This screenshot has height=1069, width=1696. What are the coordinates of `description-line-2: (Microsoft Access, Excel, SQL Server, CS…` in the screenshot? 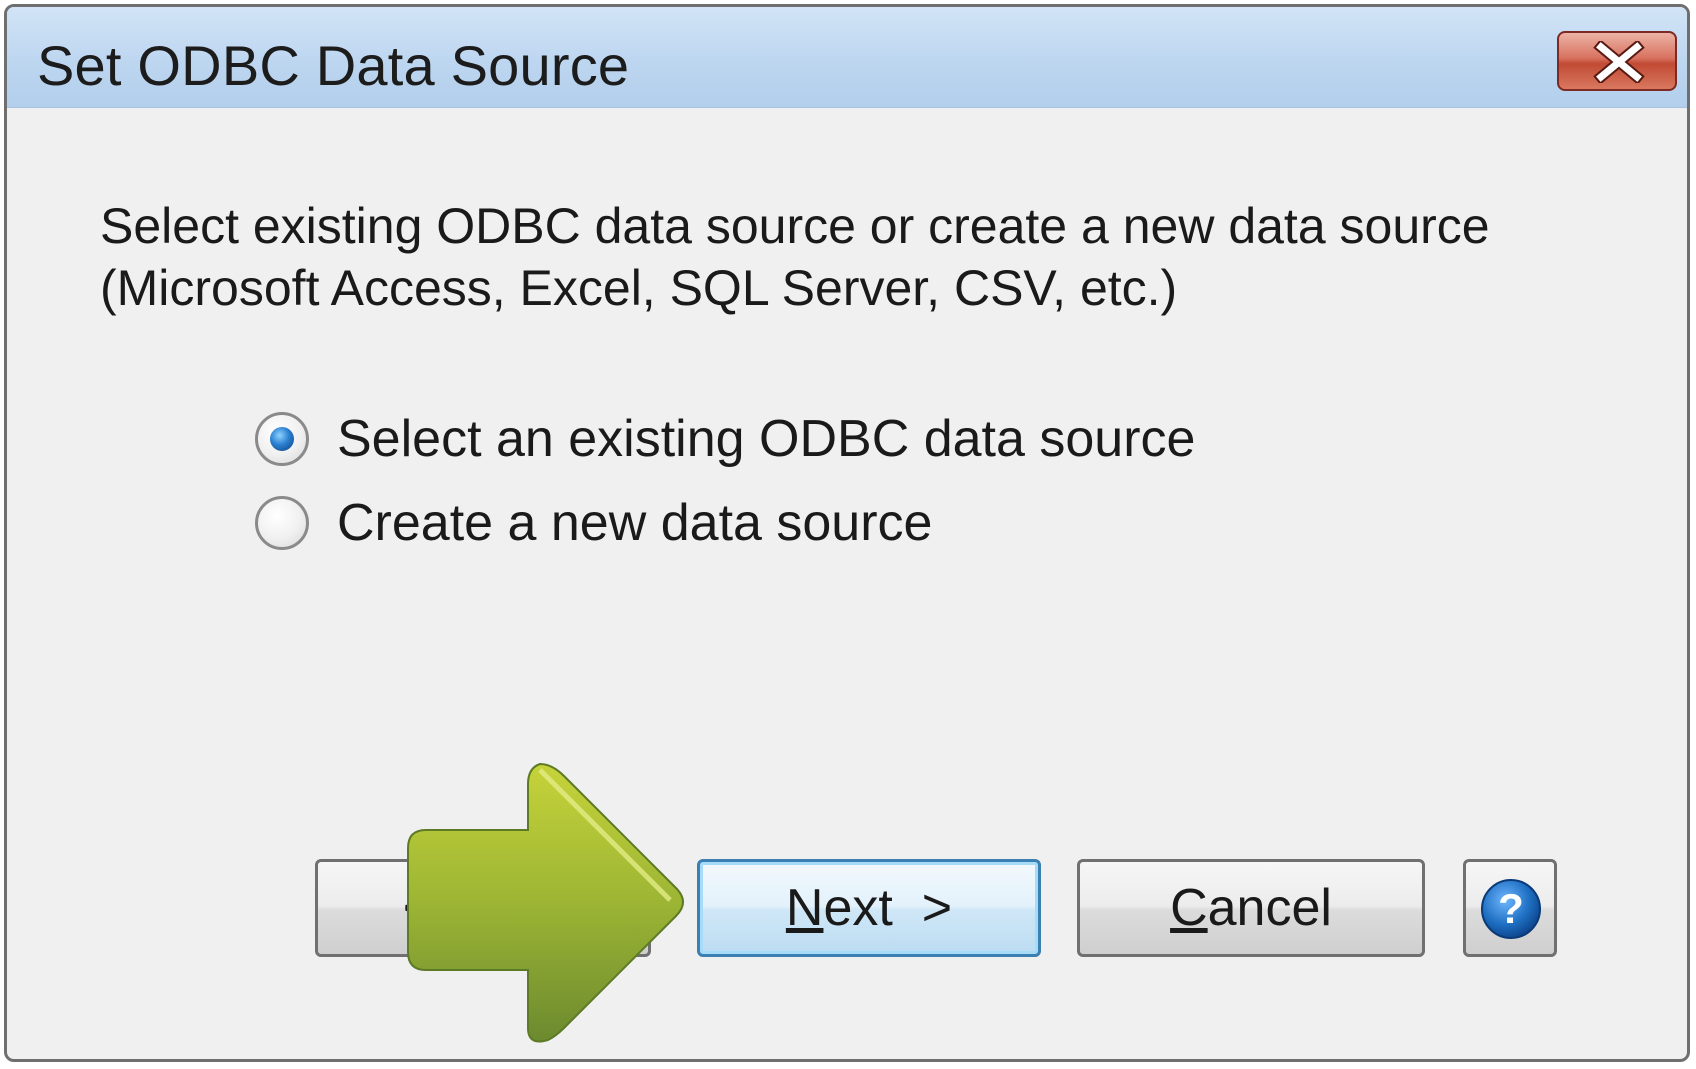 It's located at (639, 288).